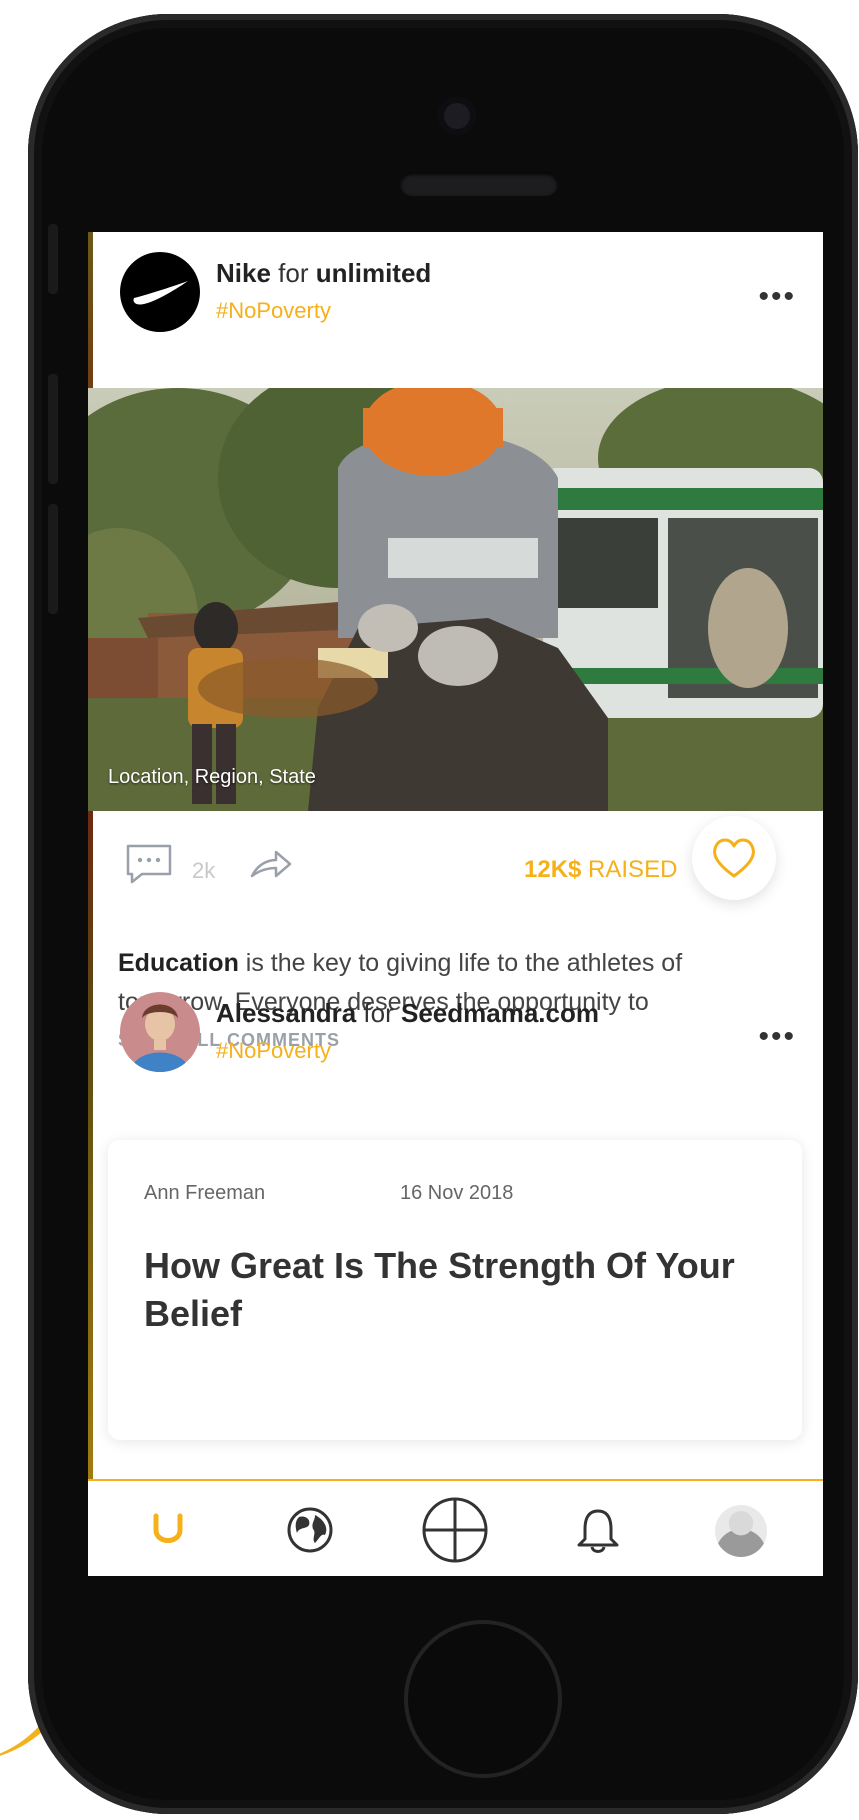 The width and height of the screenshot is (859, 1820). I want to click on phone-camera, so click(457, 116).